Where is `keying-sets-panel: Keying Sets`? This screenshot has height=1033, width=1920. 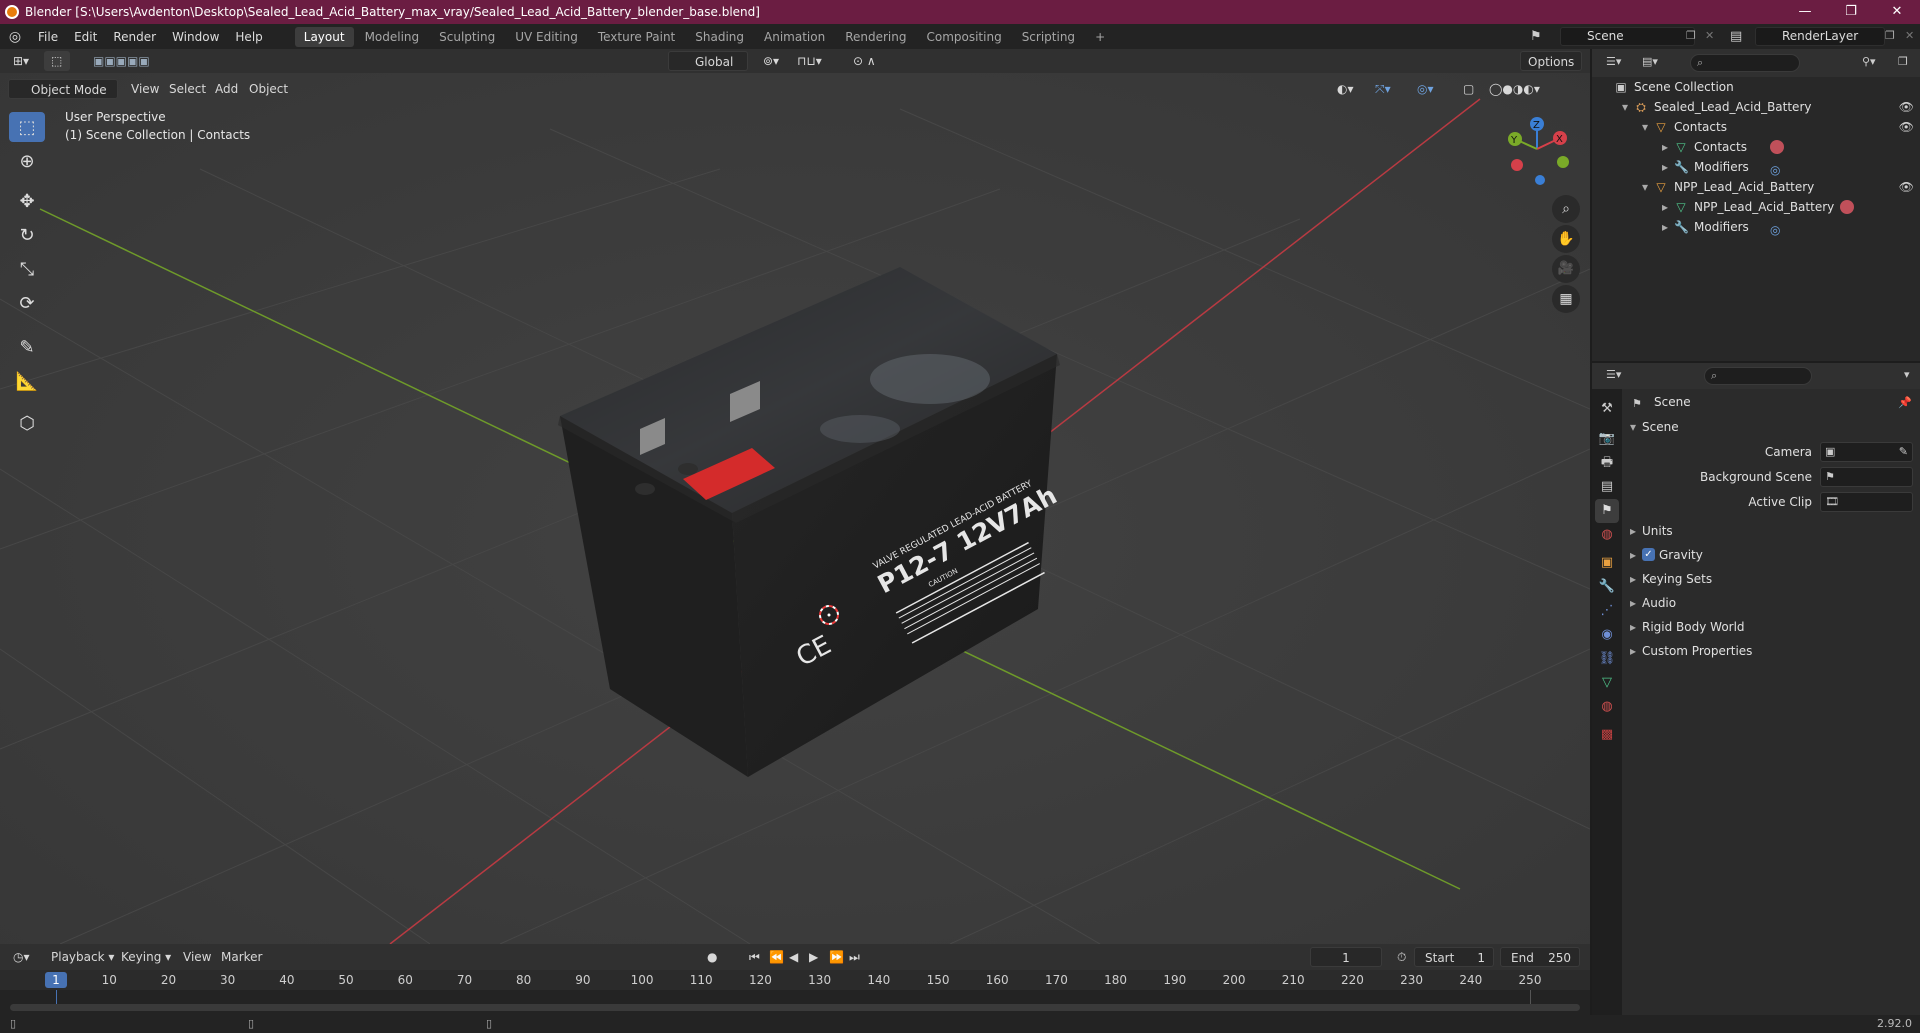
keying-sets-panel: Keying Sets is located at coordinates (1677, 579).